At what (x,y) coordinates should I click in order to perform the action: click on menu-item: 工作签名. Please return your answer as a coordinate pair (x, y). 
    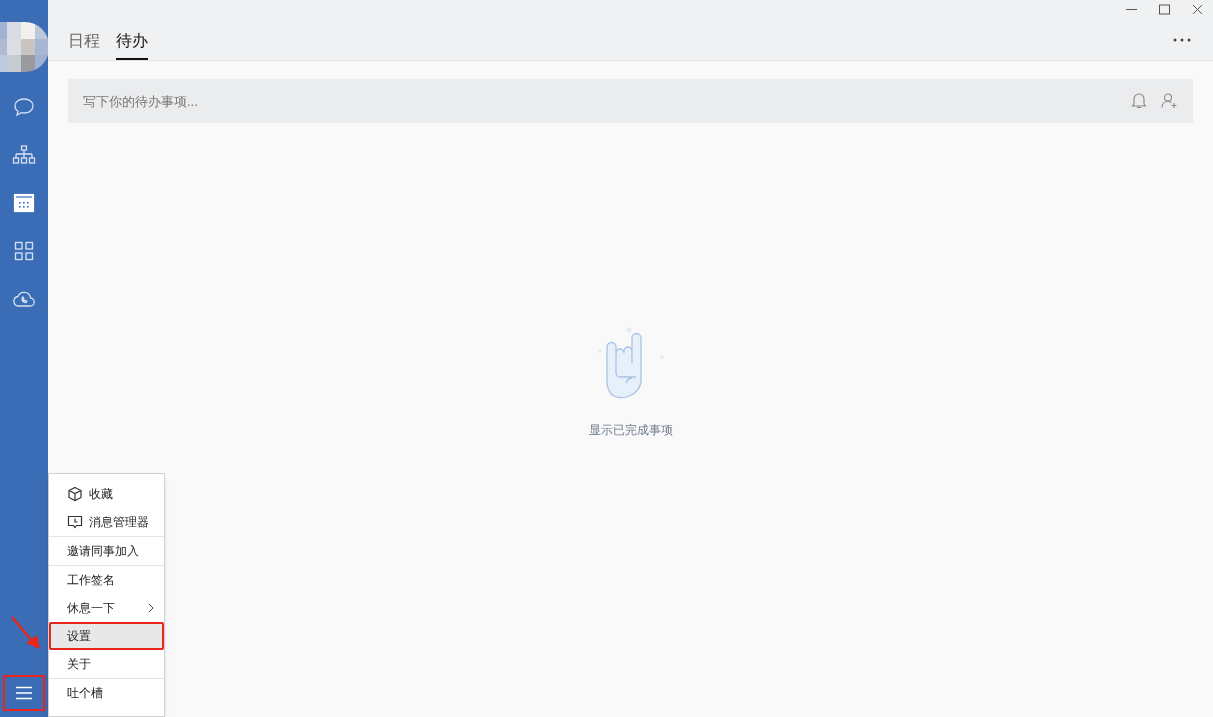
    Looking at the image, I should click on (106, 580).